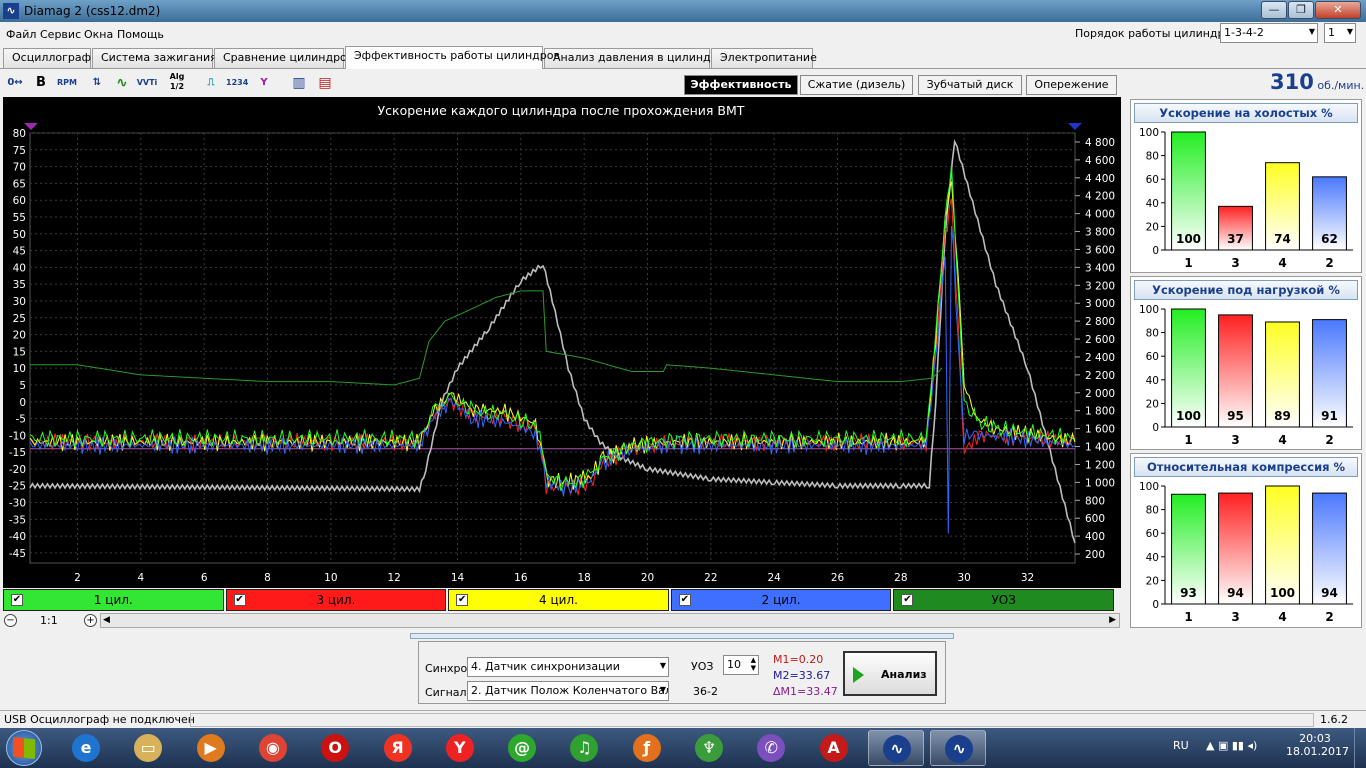 This screenshot has width=1366, height=768. I want to click on x-tick-label: 20, so click(647, 578).